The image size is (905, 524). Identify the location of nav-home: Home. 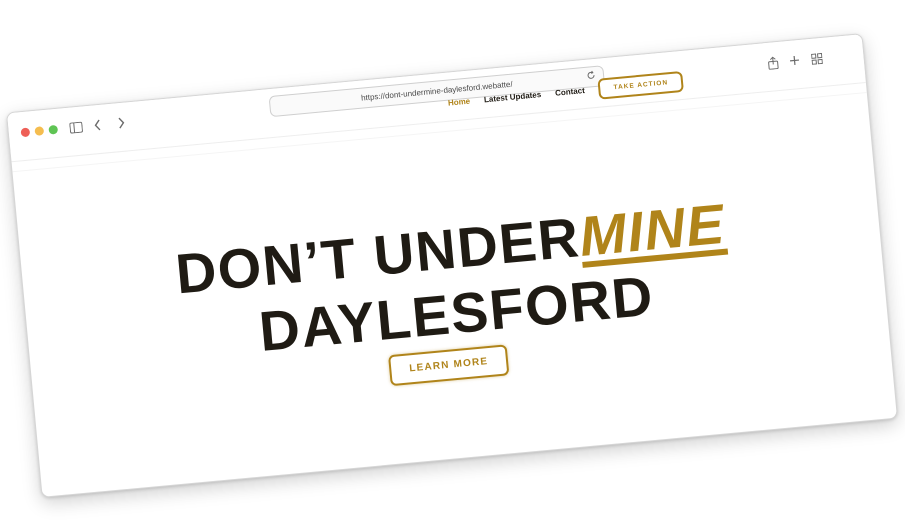
(459, 102).